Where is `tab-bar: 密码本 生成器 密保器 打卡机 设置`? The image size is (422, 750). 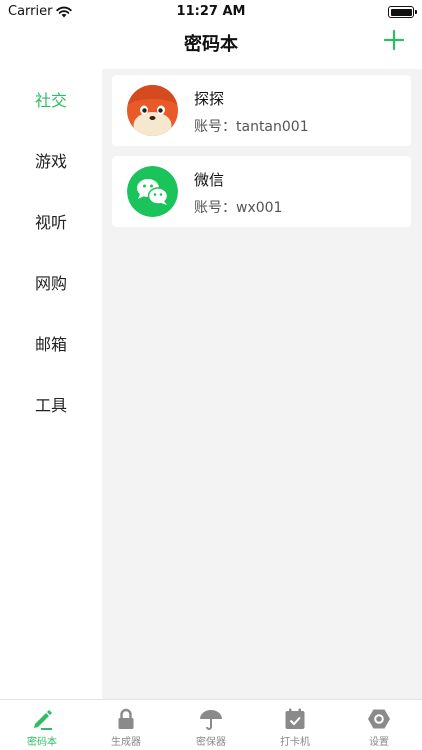
tab-bar: 密码本 生成器 密保器 打卡机 设置 is located at coordinates (211, 724).